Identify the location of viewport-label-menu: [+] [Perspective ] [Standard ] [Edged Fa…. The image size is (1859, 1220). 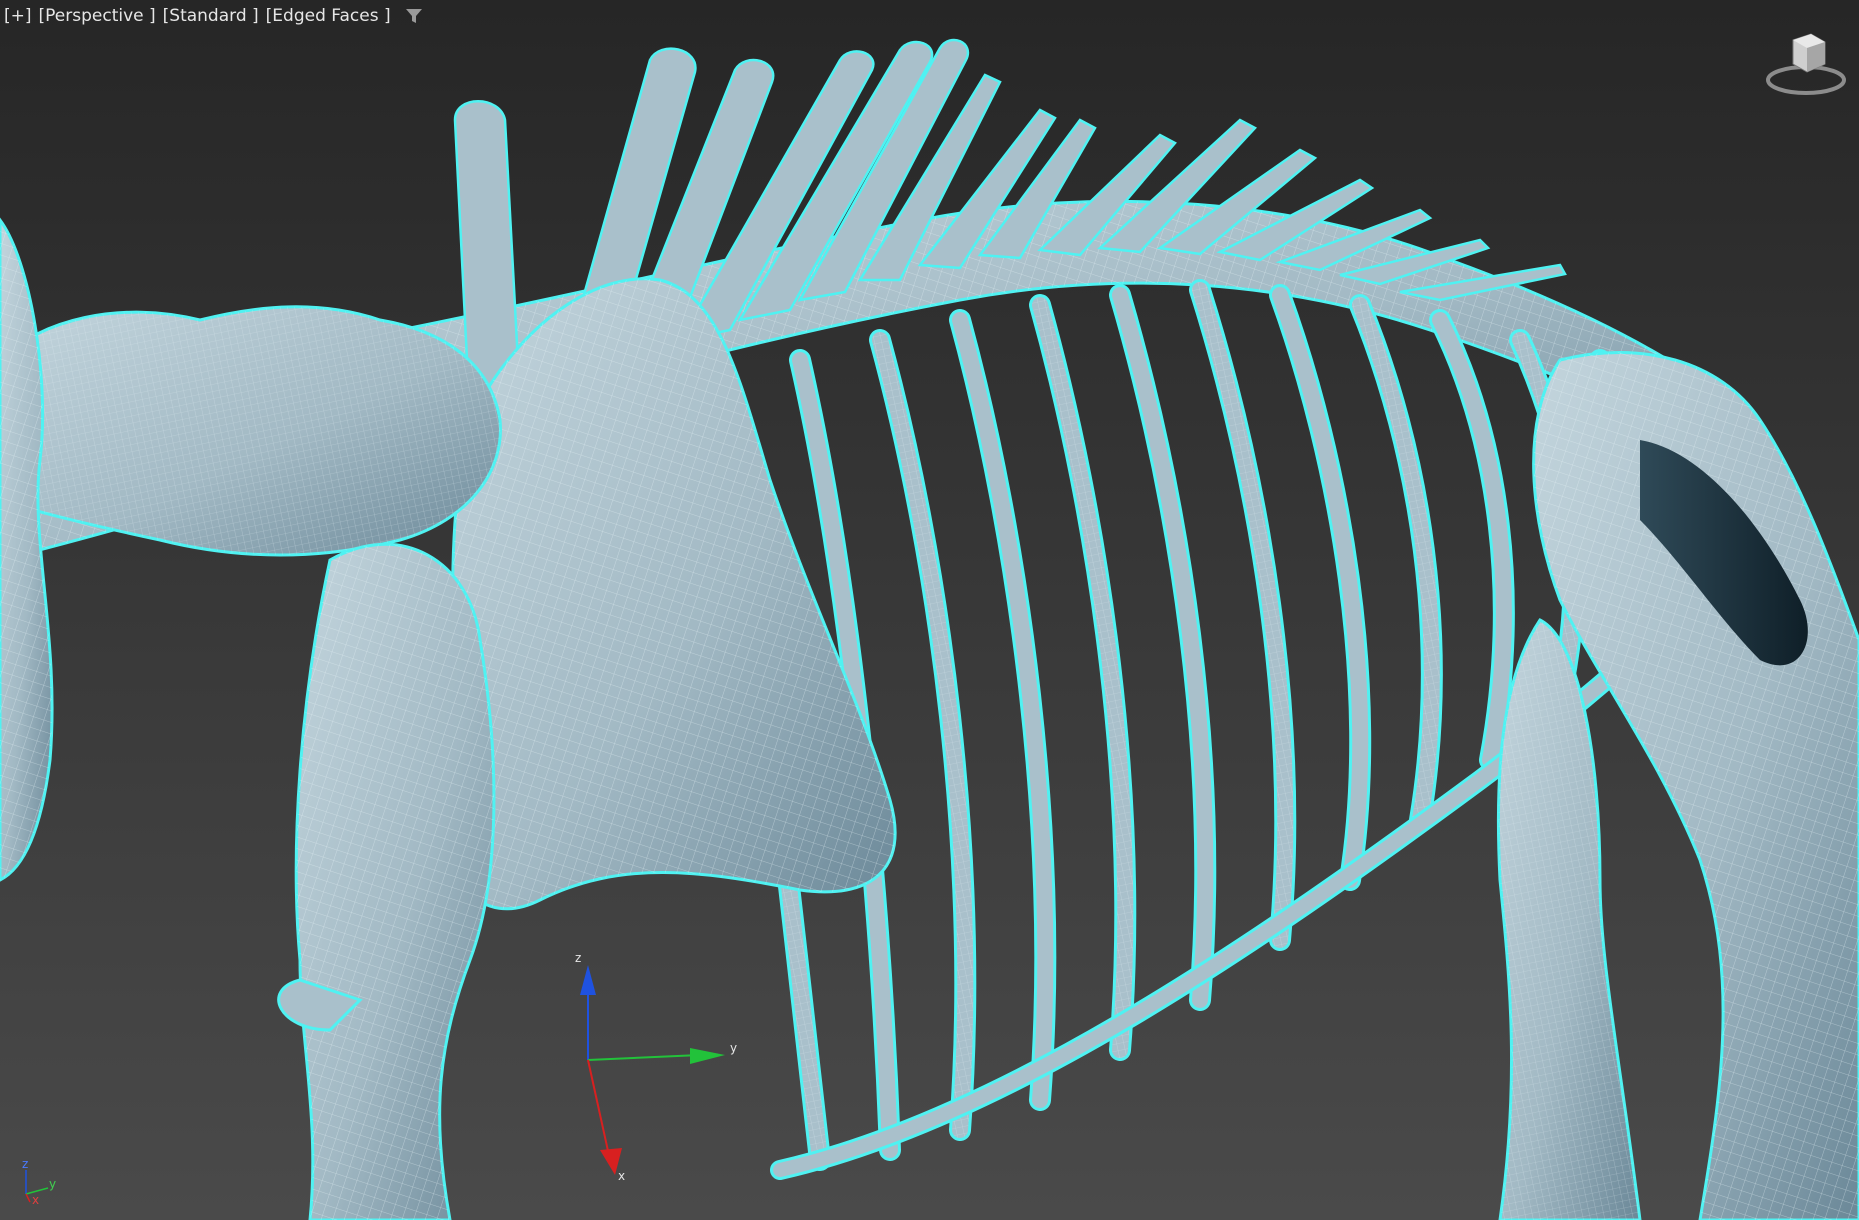
(214, 16).